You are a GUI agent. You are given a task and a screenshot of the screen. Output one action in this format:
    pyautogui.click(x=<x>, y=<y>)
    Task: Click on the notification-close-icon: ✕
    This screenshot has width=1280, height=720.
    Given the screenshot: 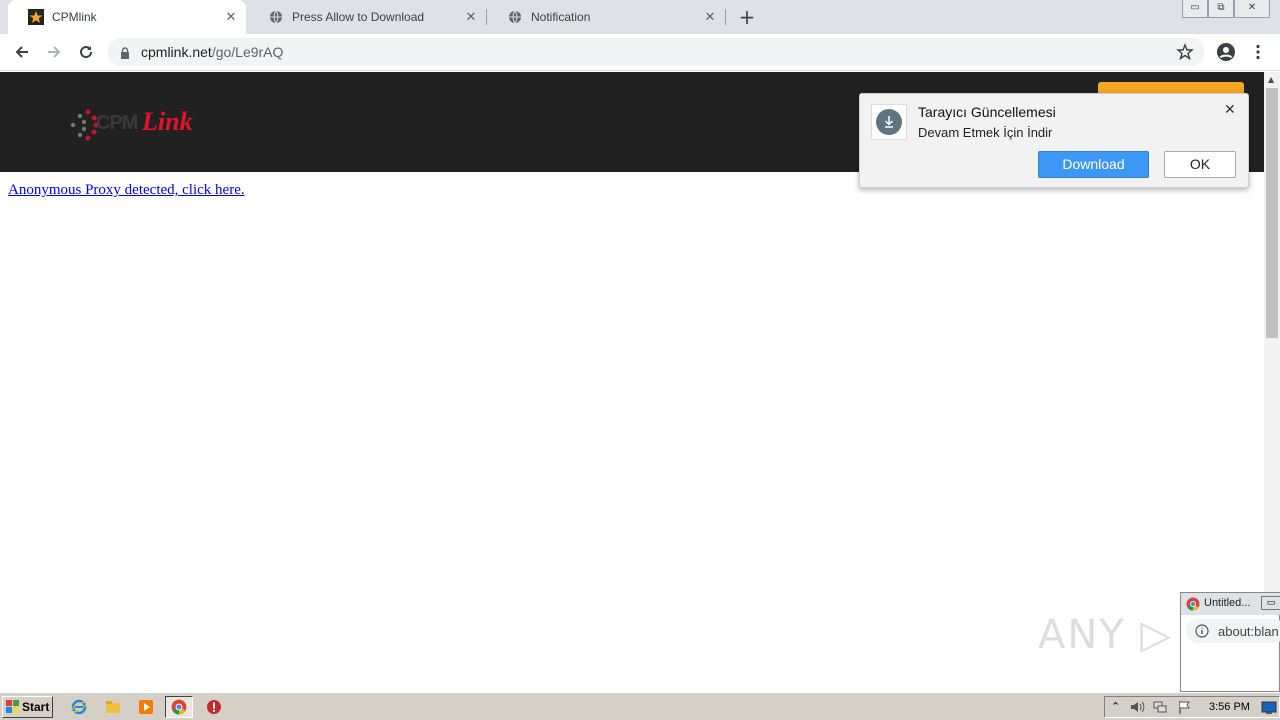 What is the action you would take?
    pyautogui.click(x=1230, y=110)
    